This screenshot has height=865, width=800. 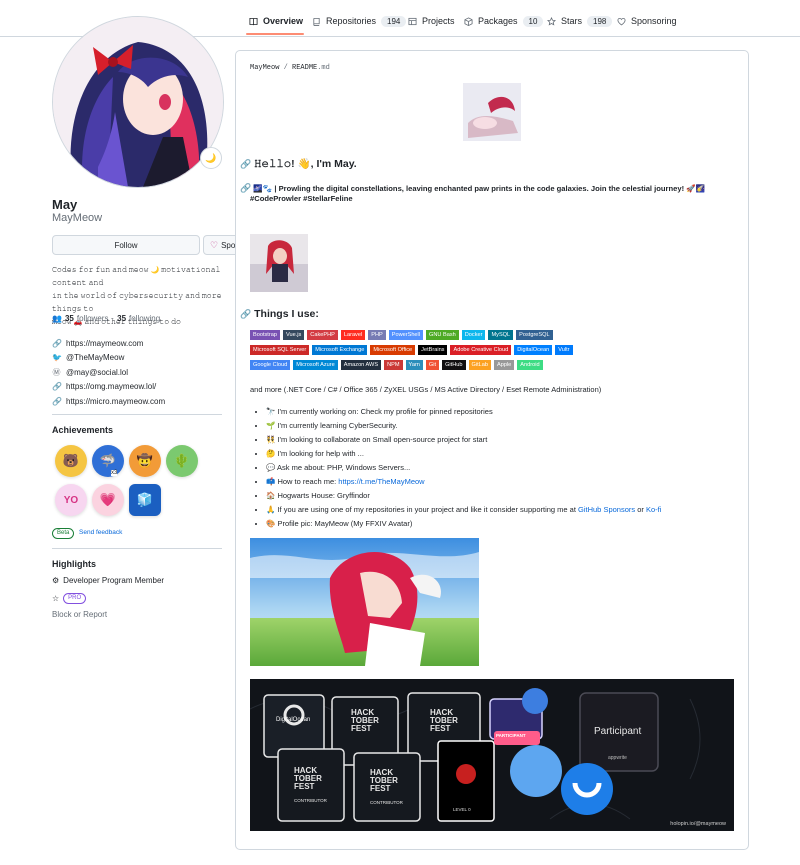 What do you see at coordinates (473, 335) in the screenshot?
I see `tech-badge: Docker` at bounding box center [473, 335].